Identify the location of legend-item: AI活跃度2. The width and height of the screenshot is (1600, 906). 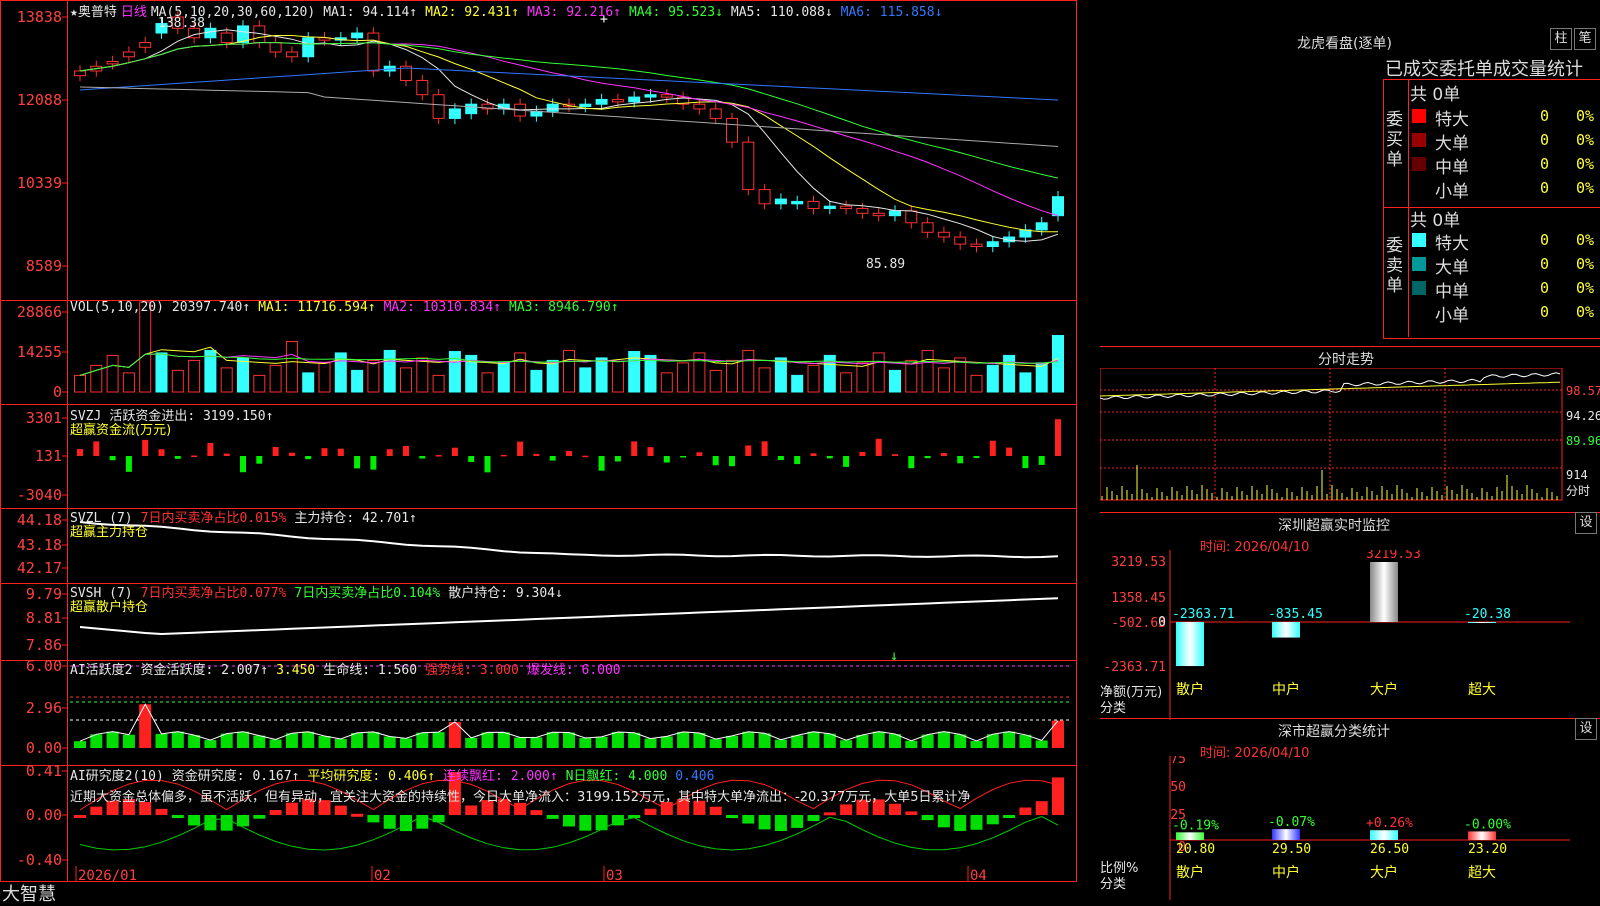
(101, 670).